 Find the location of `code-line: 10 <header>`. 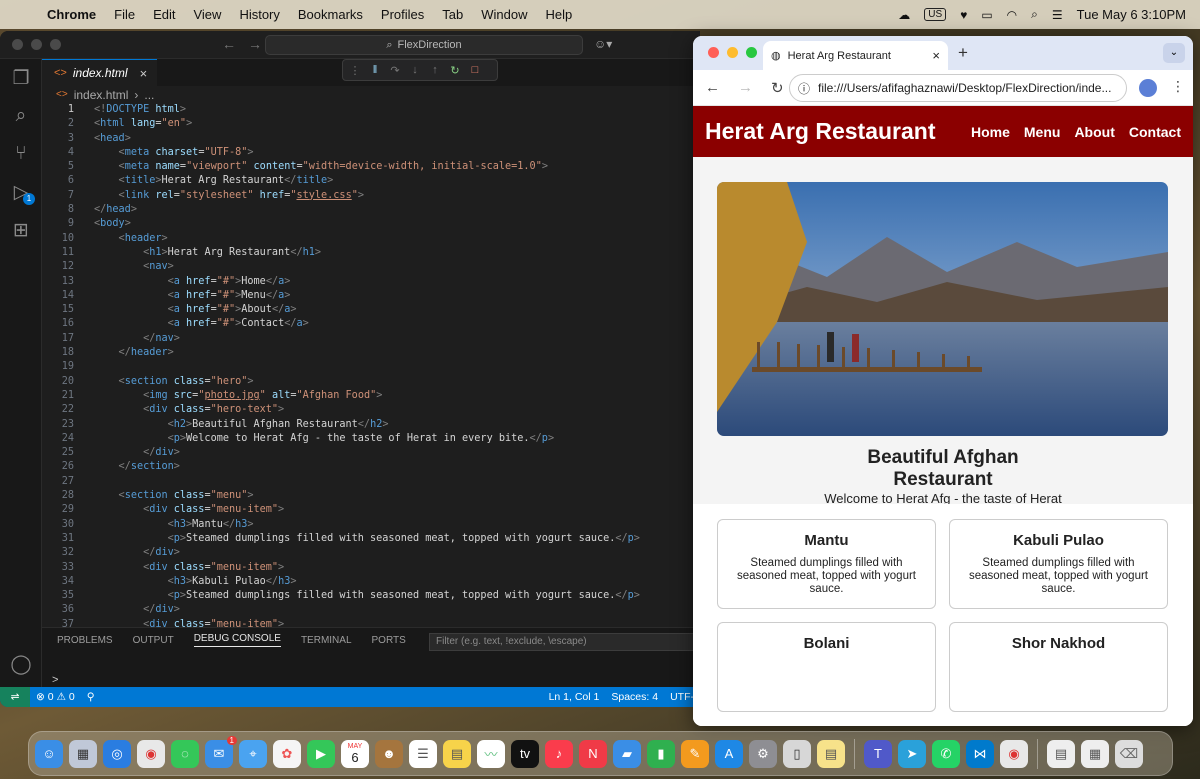

code-line: 10 <header> is located at coordinates (371, 239).